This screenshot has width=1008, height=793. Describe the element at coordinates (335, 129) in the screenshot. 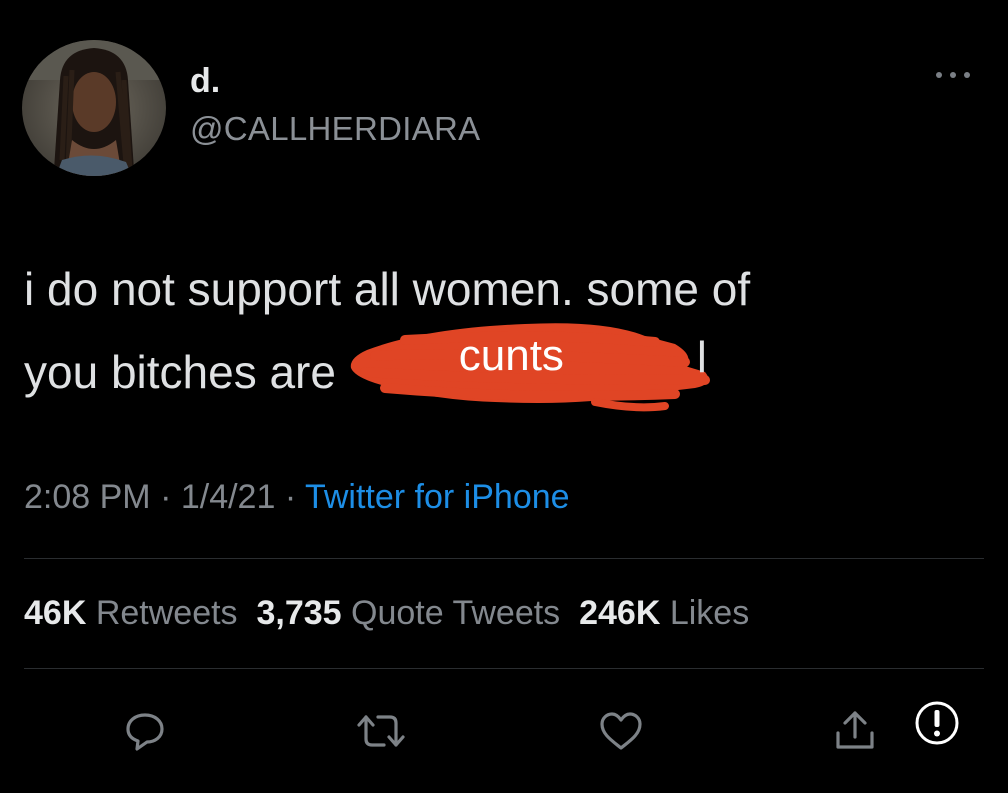

I see `user-handle: @CALLHERDIARA` at that location.